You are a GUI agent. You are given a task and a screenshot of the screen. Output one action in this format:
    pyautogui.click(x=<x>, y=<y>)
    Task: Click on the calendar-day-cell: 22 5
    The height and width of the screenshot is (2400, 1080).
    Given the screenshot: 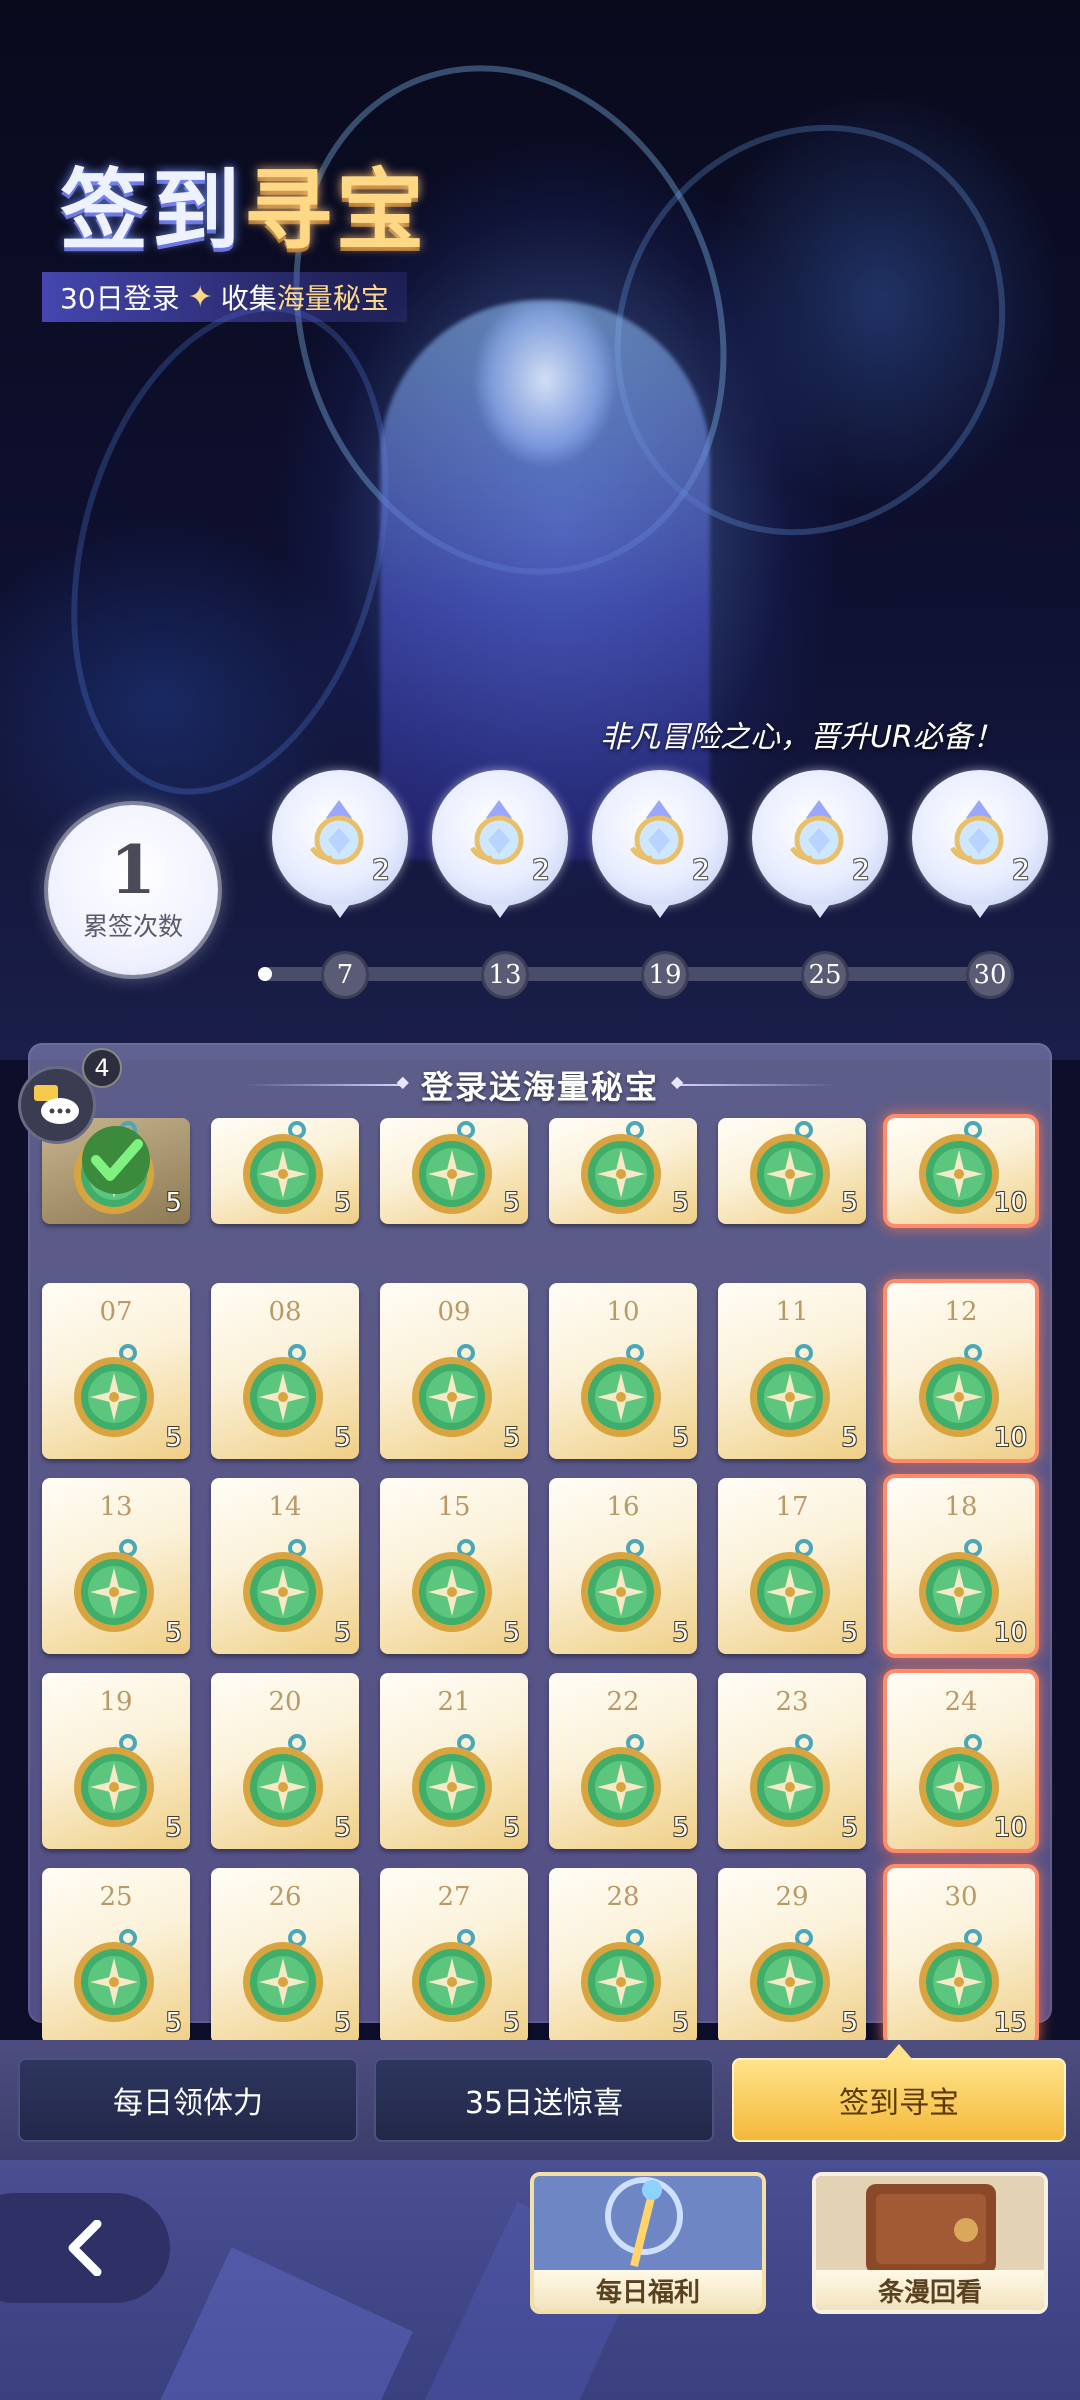 What is the action you would take?
    pyautogui.click(x=623, y=1761)
    